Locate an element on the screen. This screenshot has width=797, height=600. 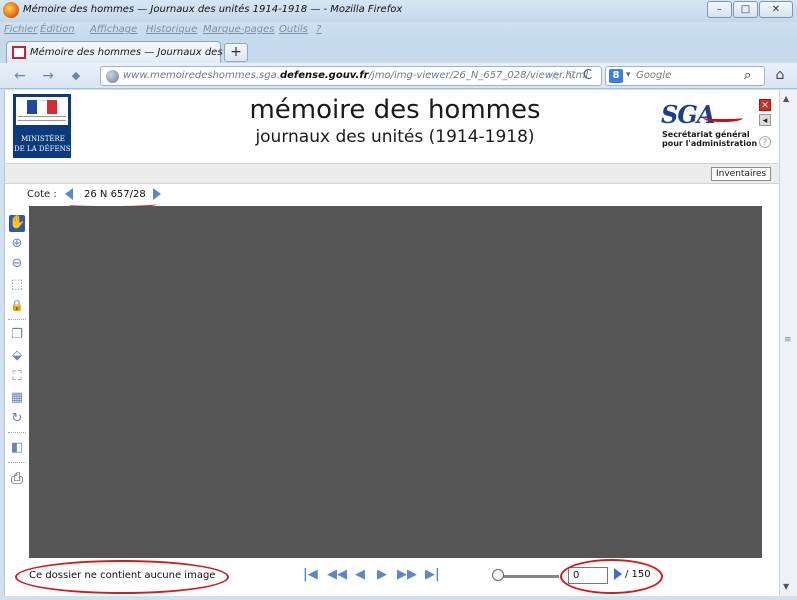
search-engine-icon: 8 is located at coordinates (616, 76).